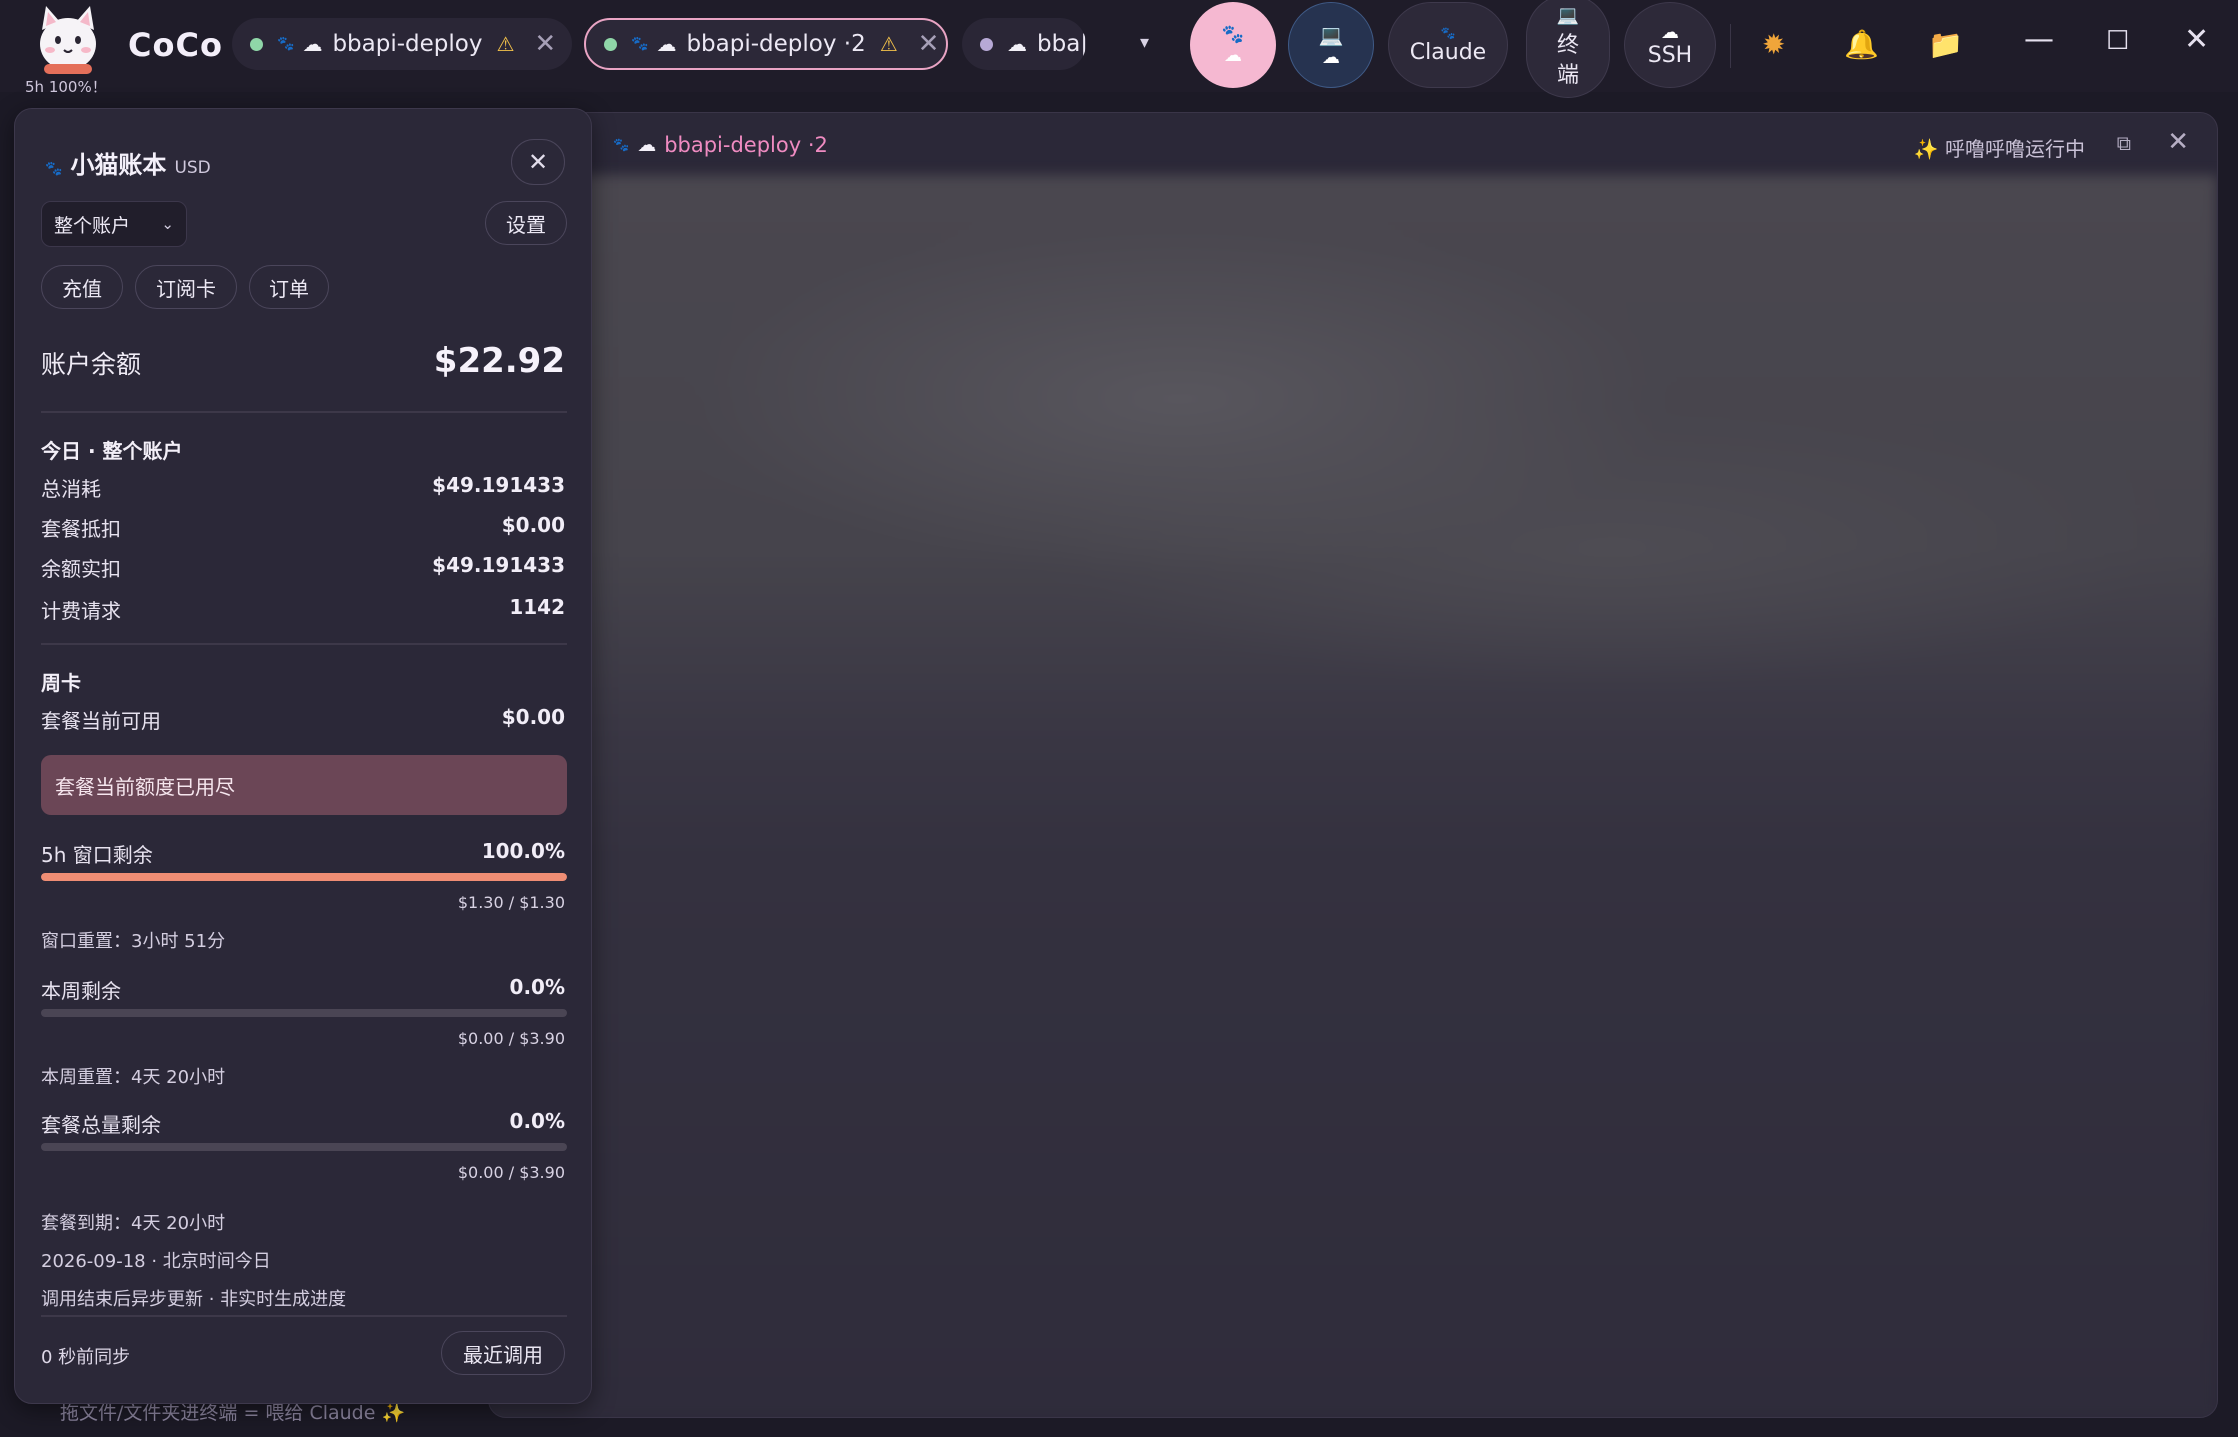 This screenshot has width=2238, height=1437. I want to click on window-amount: $1.30 / $1.30, so click(511, 902).